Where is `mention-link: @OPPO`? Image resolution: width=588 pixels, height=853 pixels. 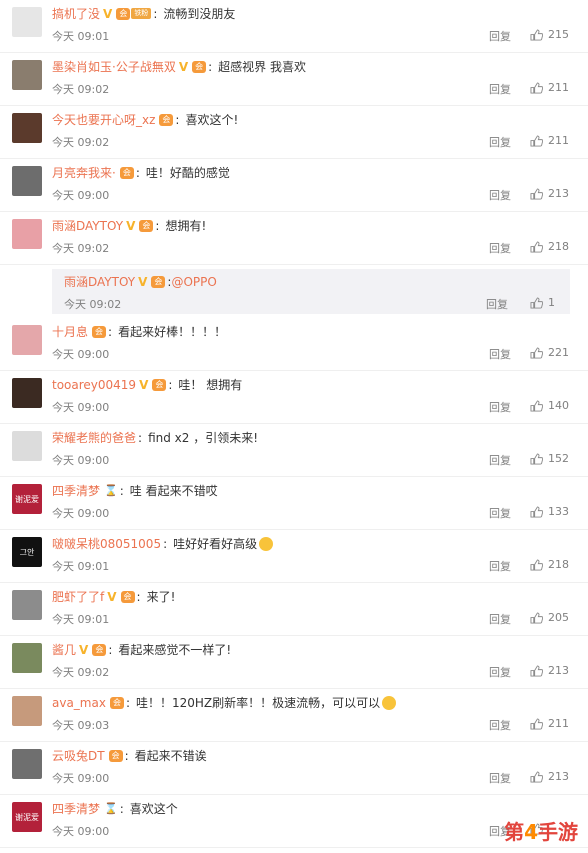
mention-link: @OPPO is located at coordinates (193, 282).